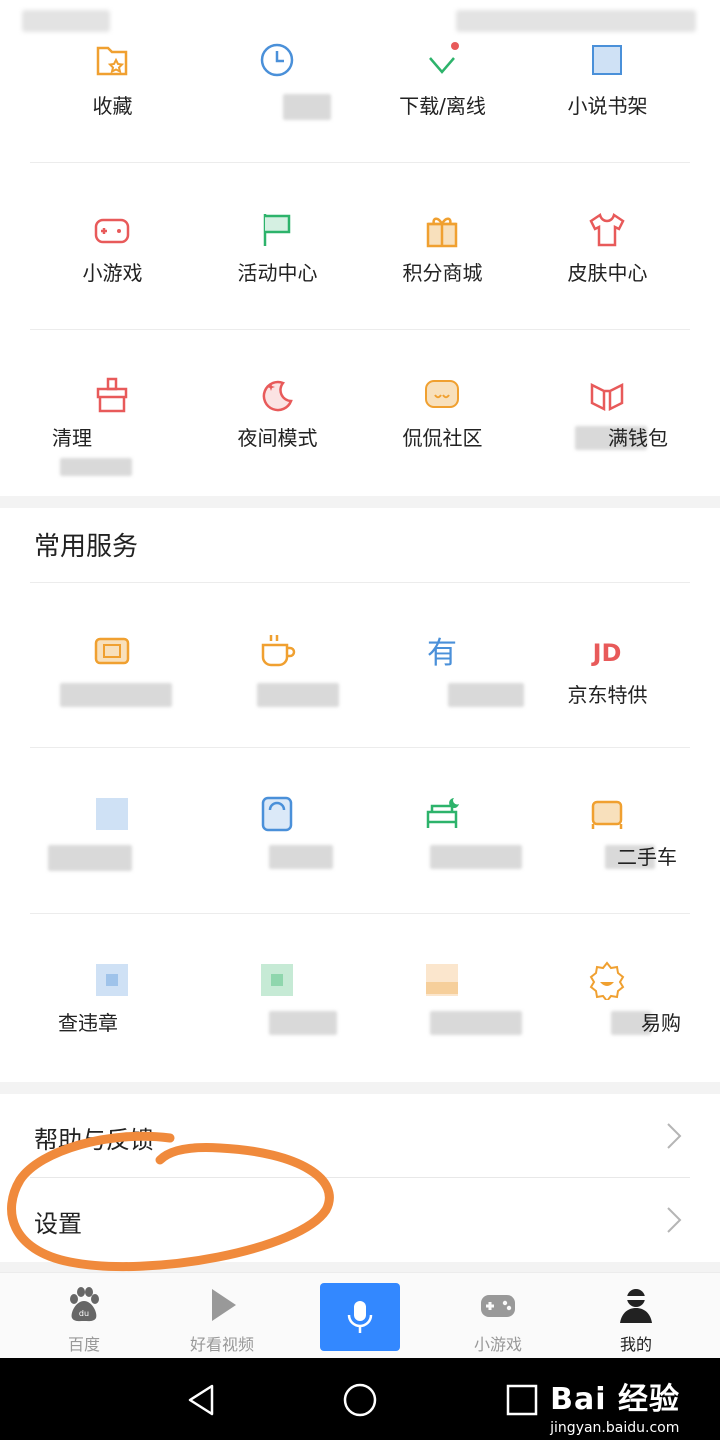  I want to click on home-icon, so click(360, 1400).